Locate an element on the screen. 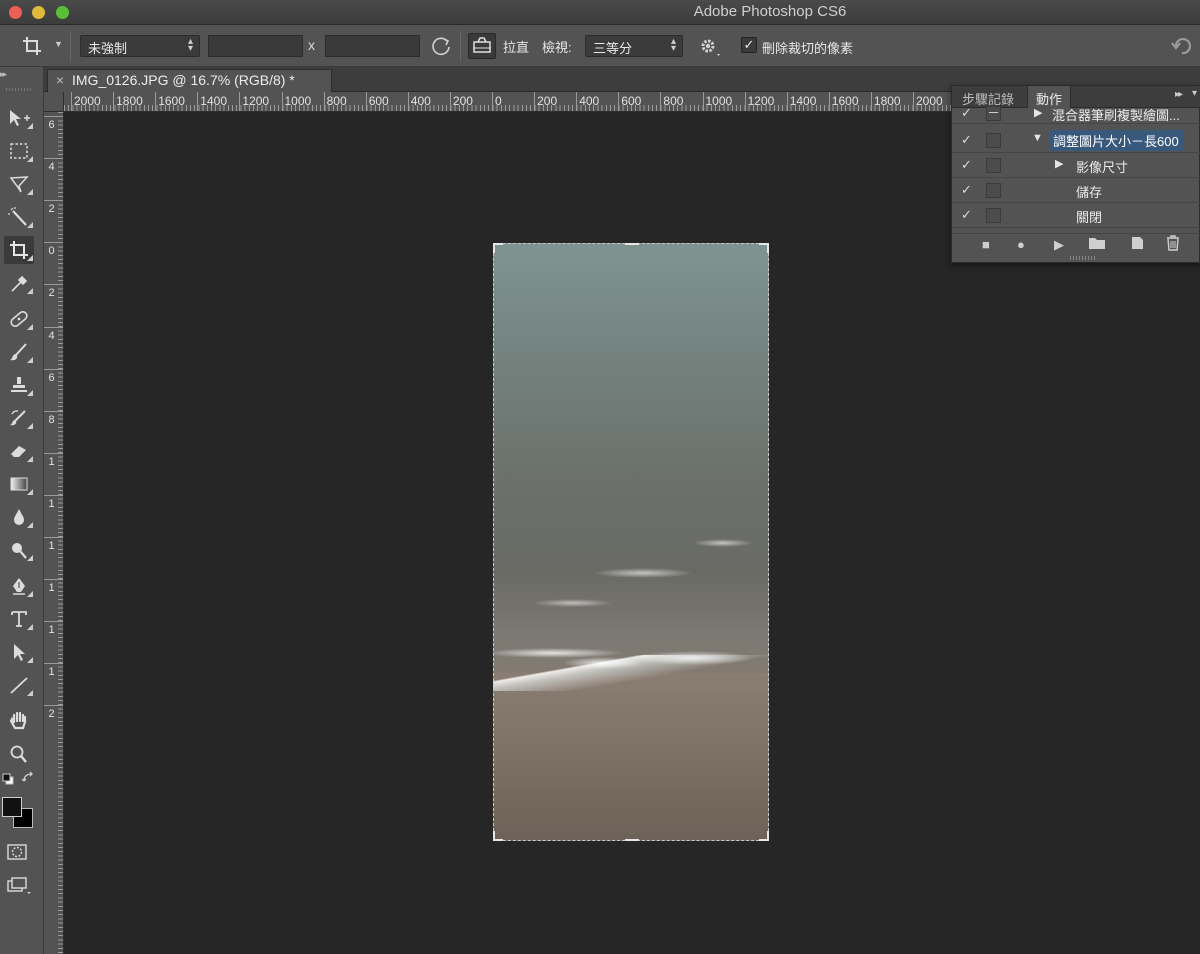 The height and width of the screenshot is (954, 1200). toolbox-collapse-icon: ▸▸ is located at coordinates (3, 74).